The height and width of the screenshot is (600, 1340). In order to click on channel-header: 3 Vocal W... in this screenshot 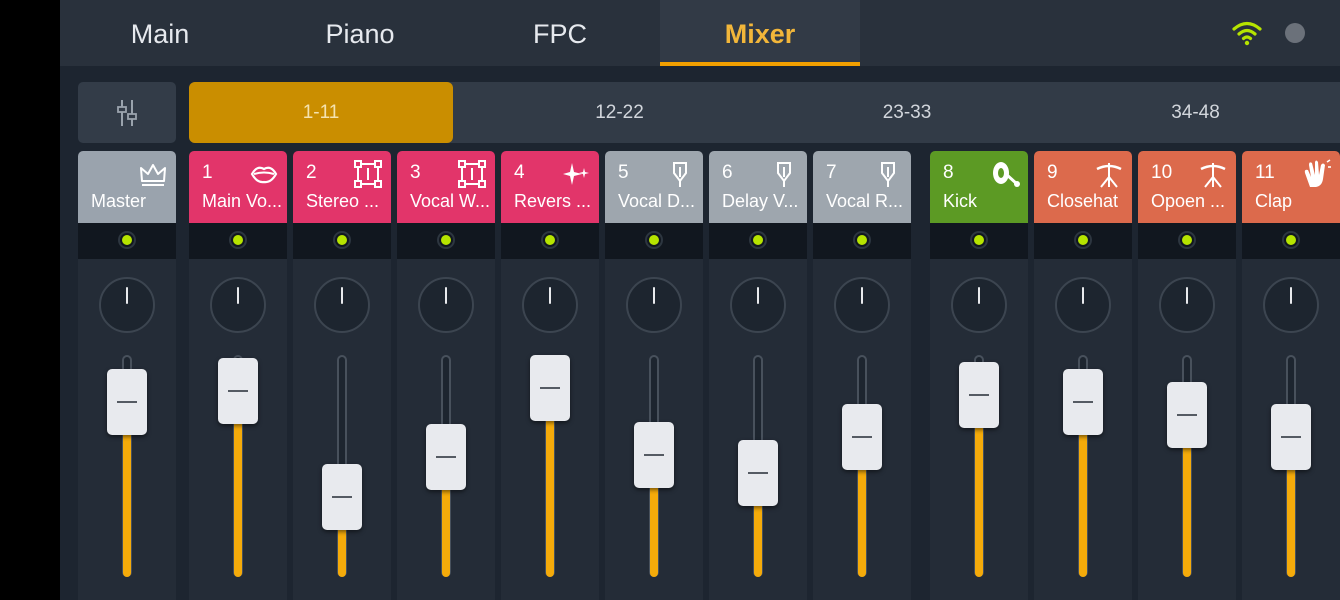, I will do `click(446, 187)`.